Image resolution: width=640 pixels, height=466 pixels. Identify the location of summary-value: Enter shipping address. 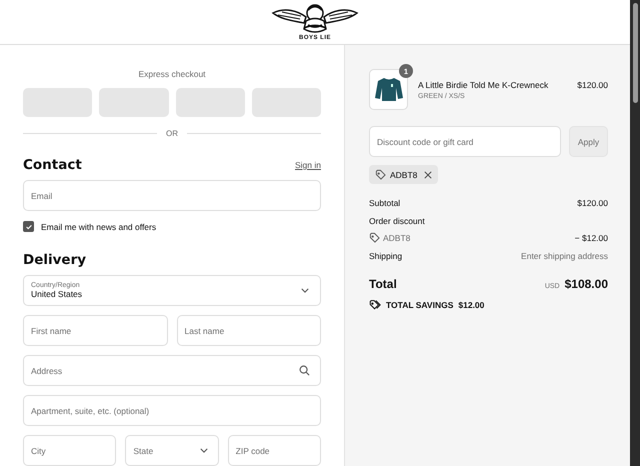
(564, 256).